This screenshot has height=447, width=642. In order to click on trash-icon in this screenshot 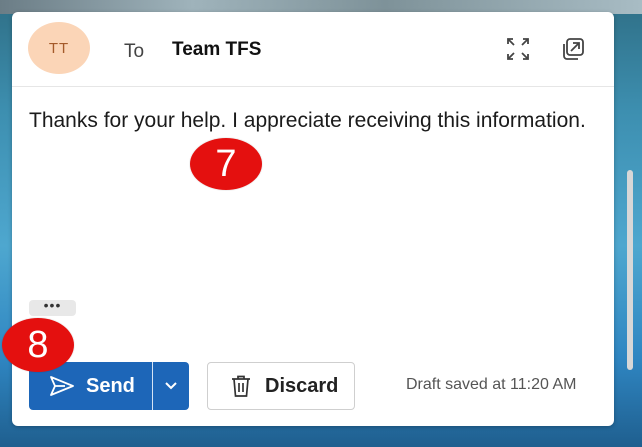, I will do `click(241, 386)`.